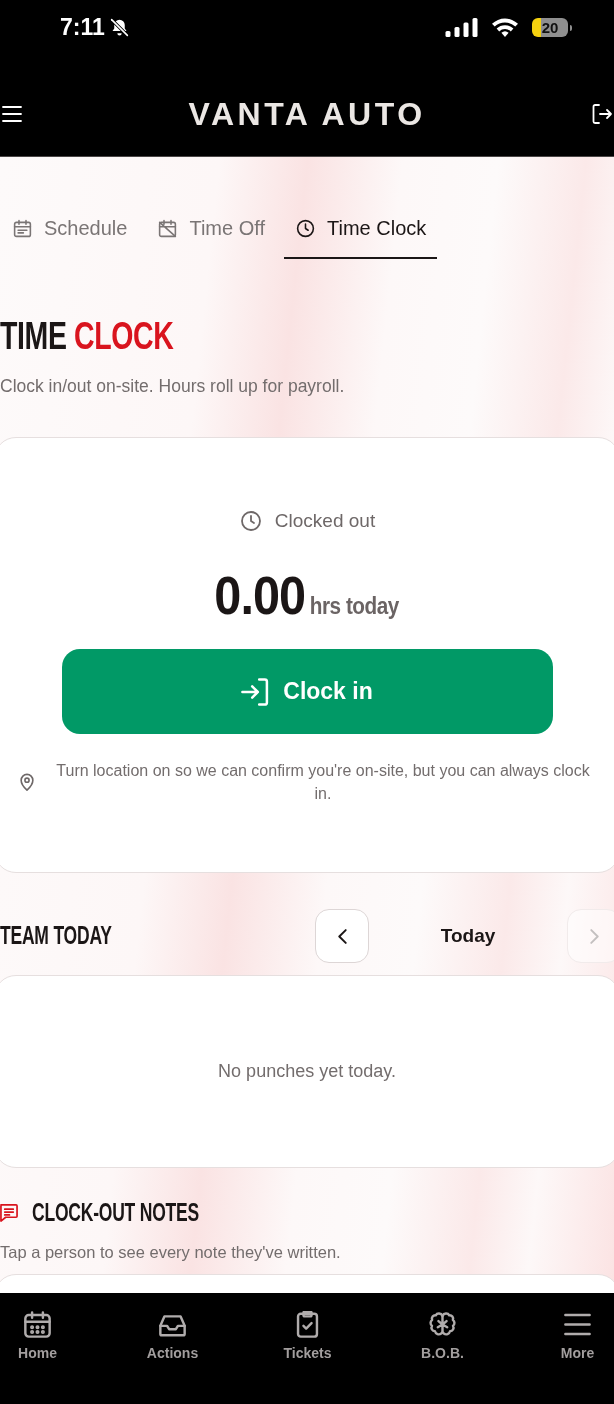  What do you see at coordinates (552, 27) in the screenshot?
I see `battery-indicator: 20` at bounding box center [552, 27].